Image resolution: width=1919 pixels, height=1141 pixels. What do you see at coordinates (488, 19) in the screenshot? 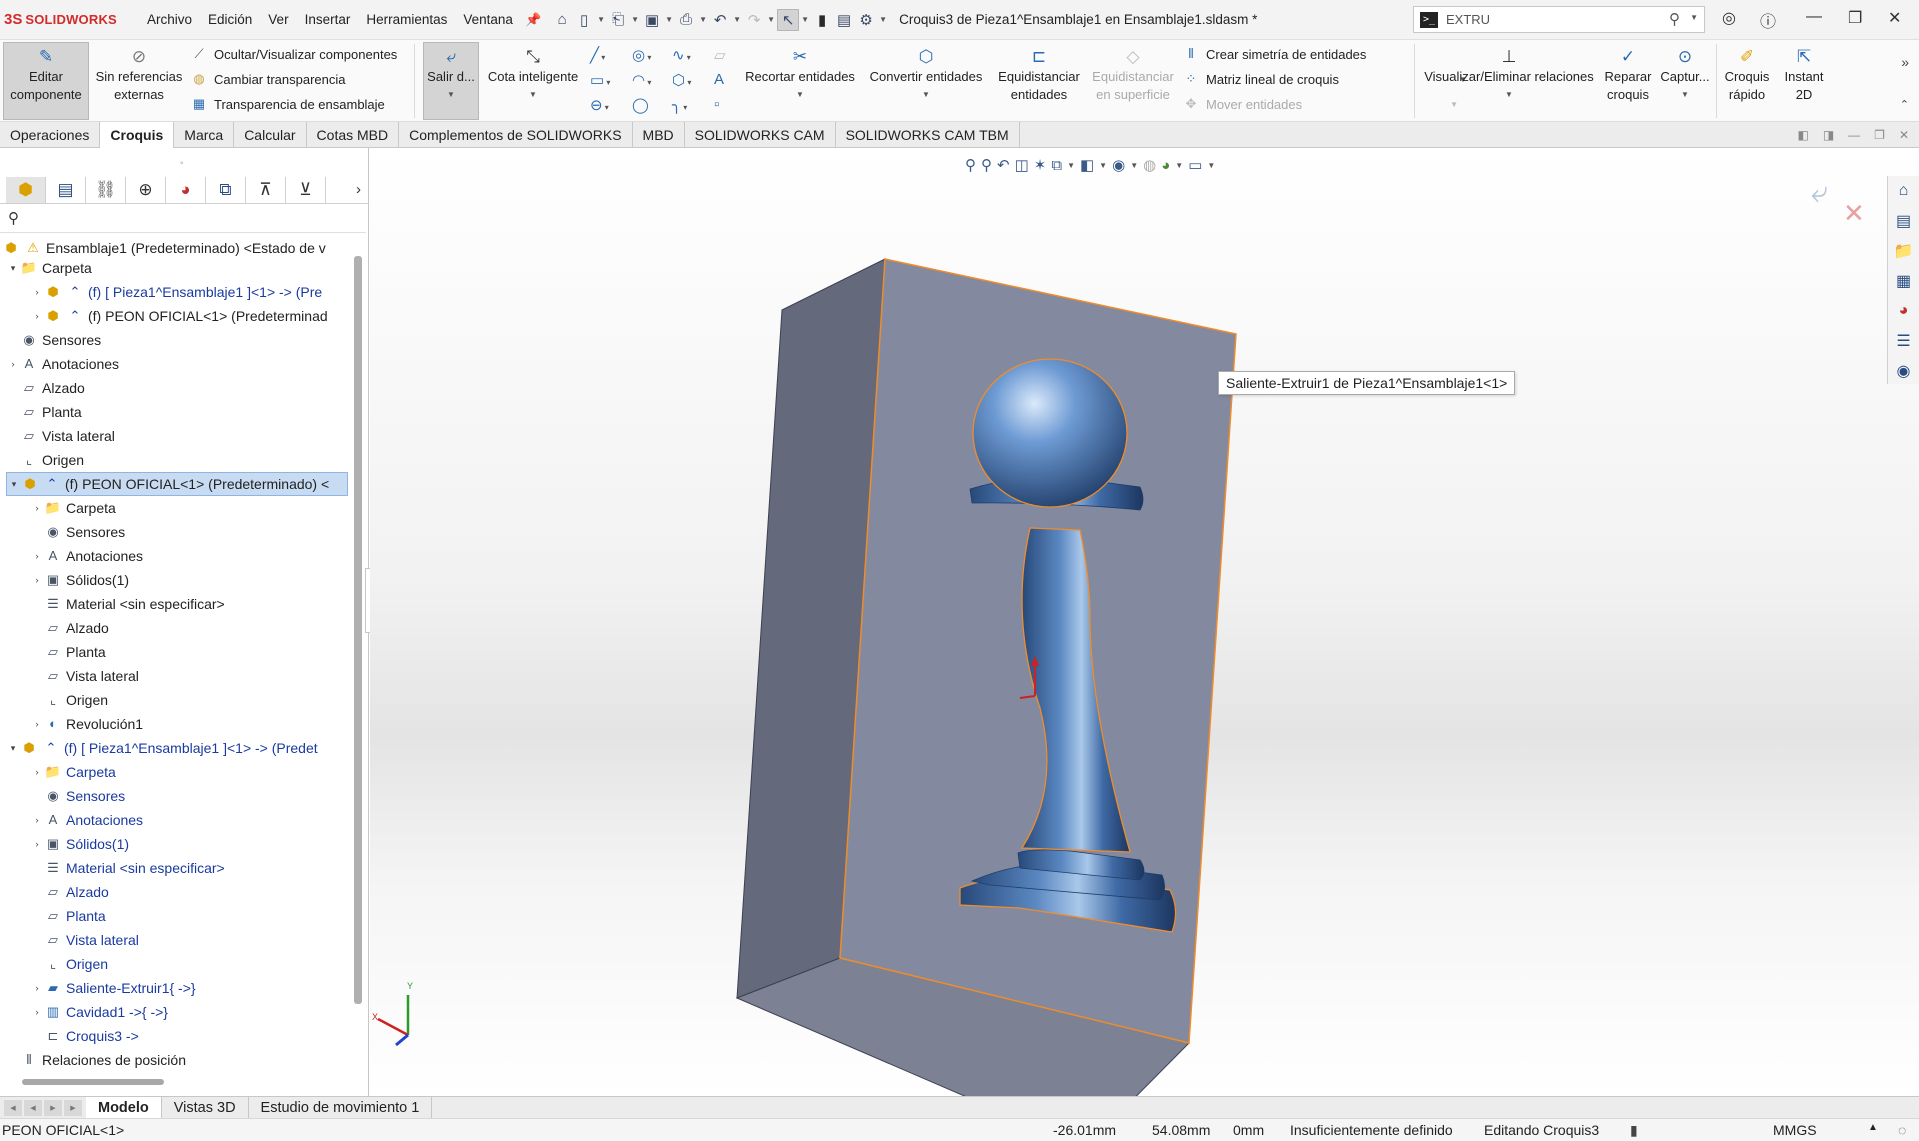
I see `menu-ventana: Ventana` at bounding box center [488, 19].